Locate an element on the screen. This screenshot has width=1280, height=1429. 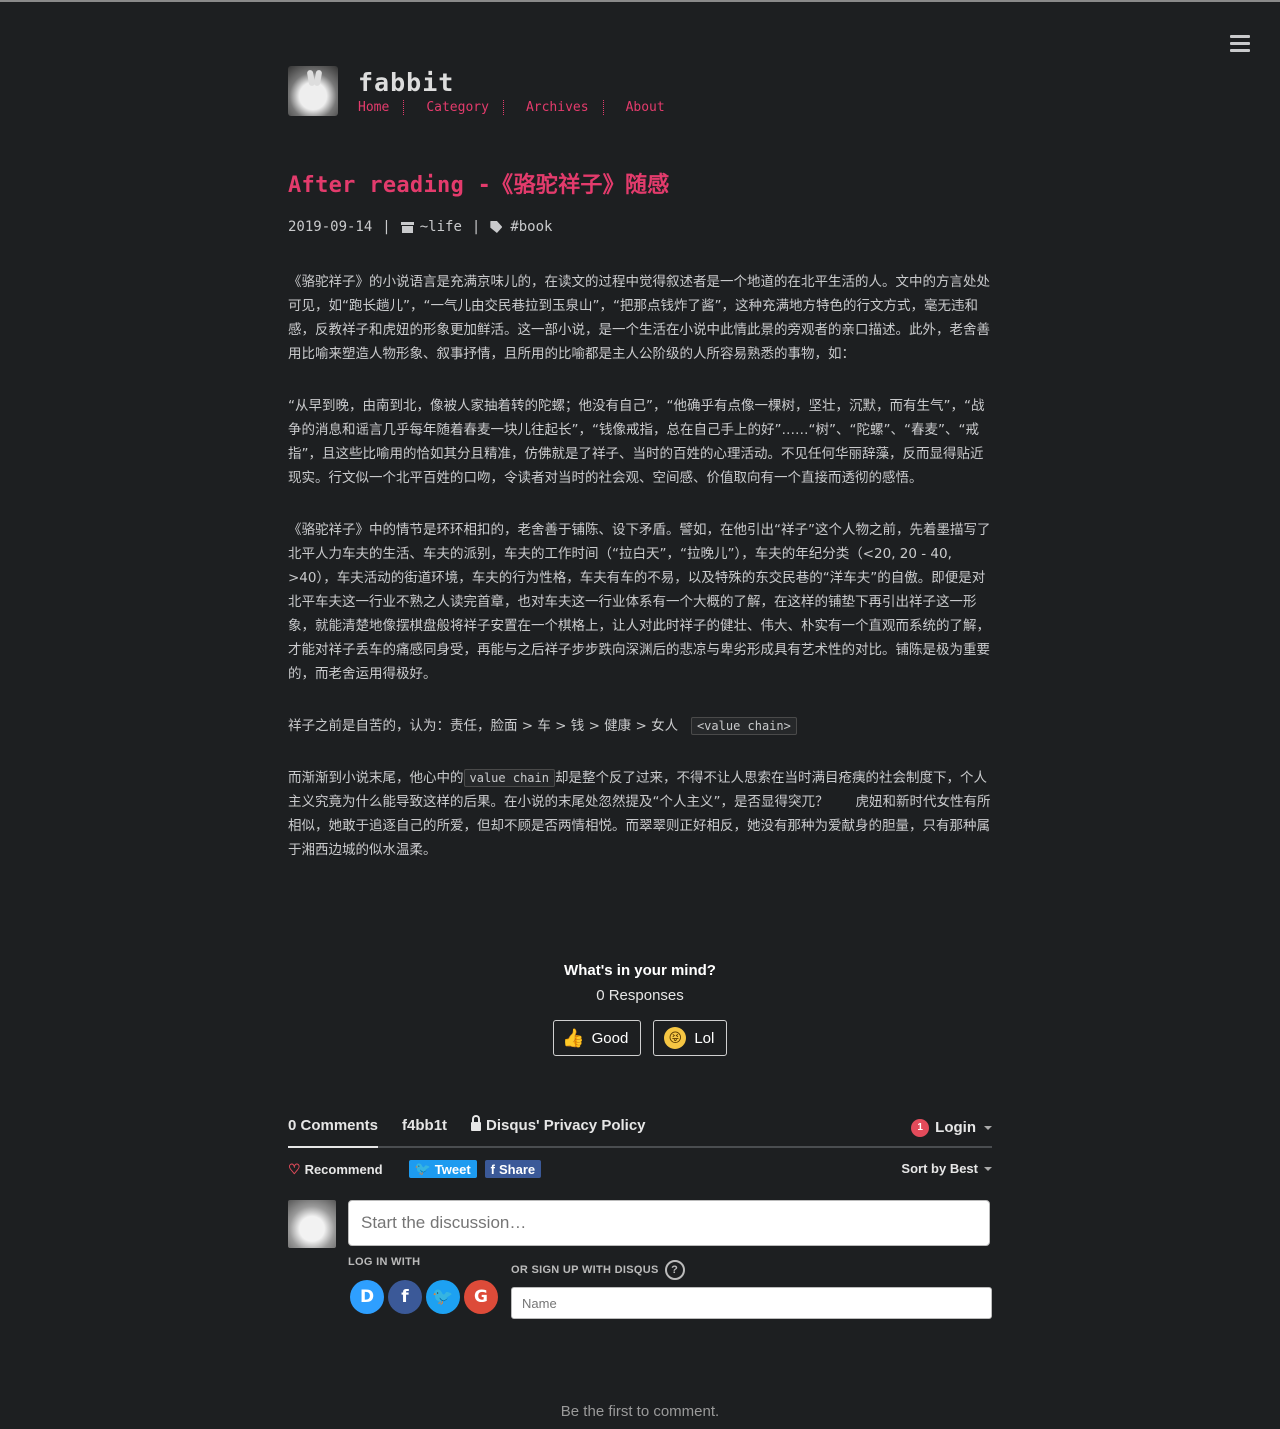
tab-community: f4bb1t is located at coordinates (424, 1128).